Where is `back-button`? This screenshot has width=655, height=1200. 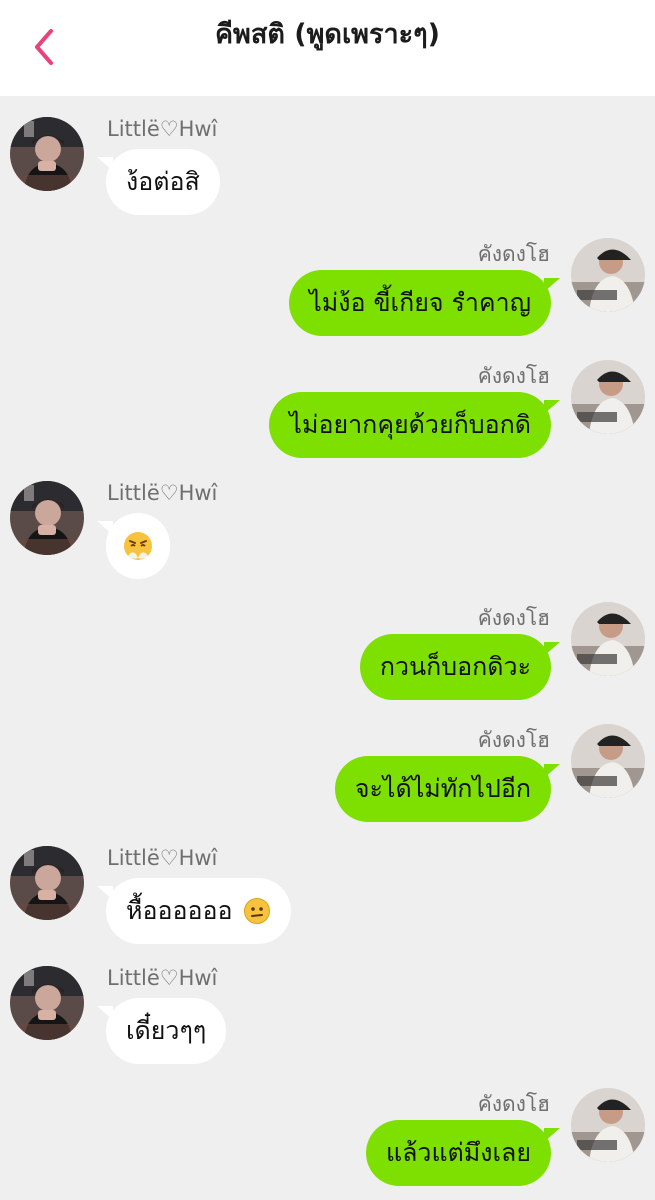
back-button is located at coordinates (44, 47).